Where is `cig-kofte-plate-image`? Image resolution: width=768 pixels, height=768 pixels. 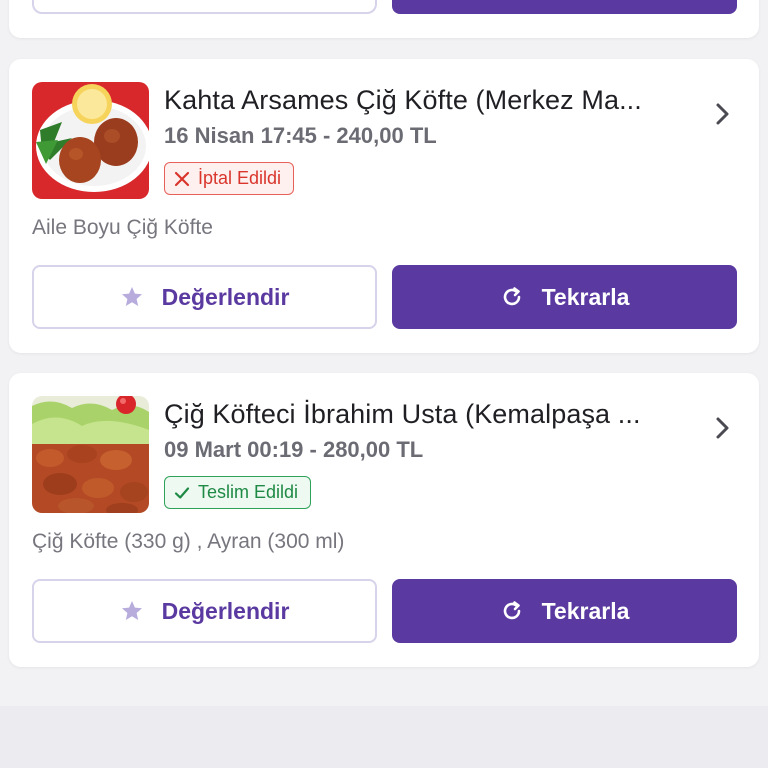 cig-kofte-plate-image is located at coordinates (90, 140).